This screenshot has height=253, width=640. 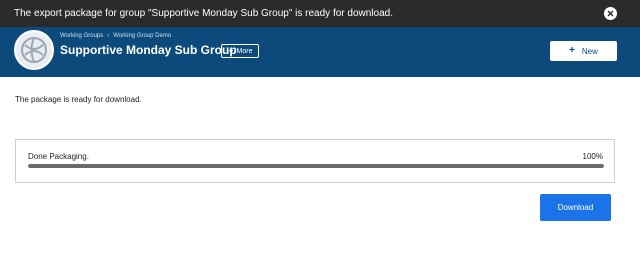 I want to click on plus-icon: +, so click(x=572, y=50).